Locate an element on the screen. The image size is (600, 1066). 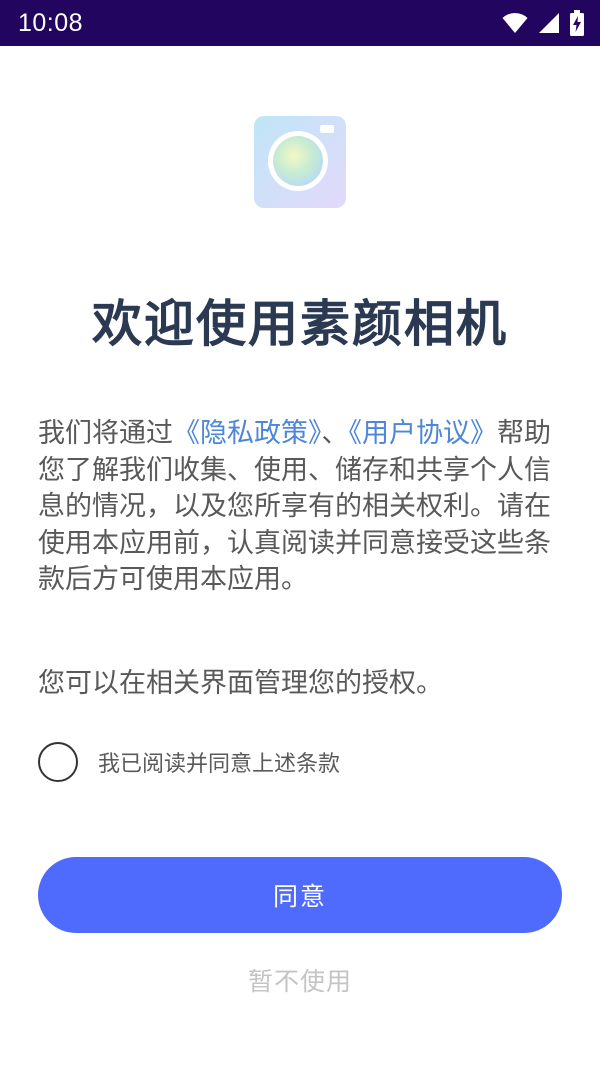
decline-button: 暂不使用 is located at coordinates (300, 980).